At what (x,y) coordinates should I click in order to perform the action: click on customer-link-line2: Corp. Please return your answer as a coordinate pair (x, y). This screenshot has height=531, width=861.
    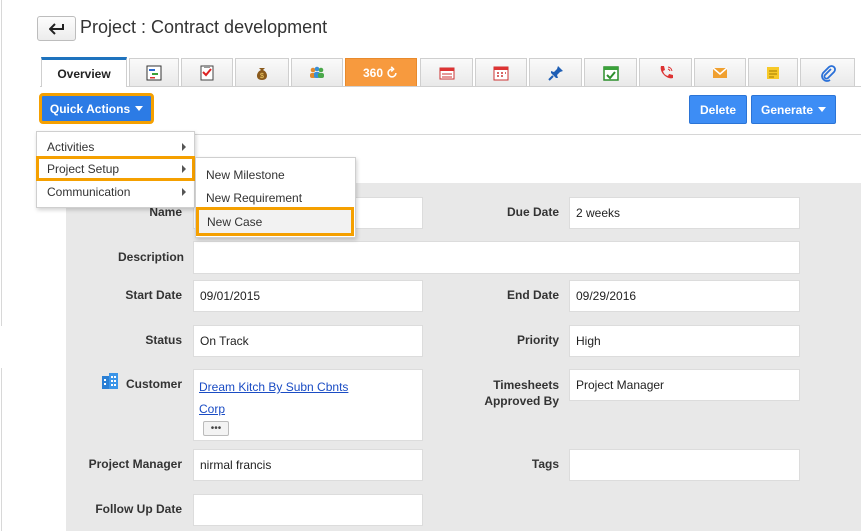
    Looking at the image, I should click on (212, 409).